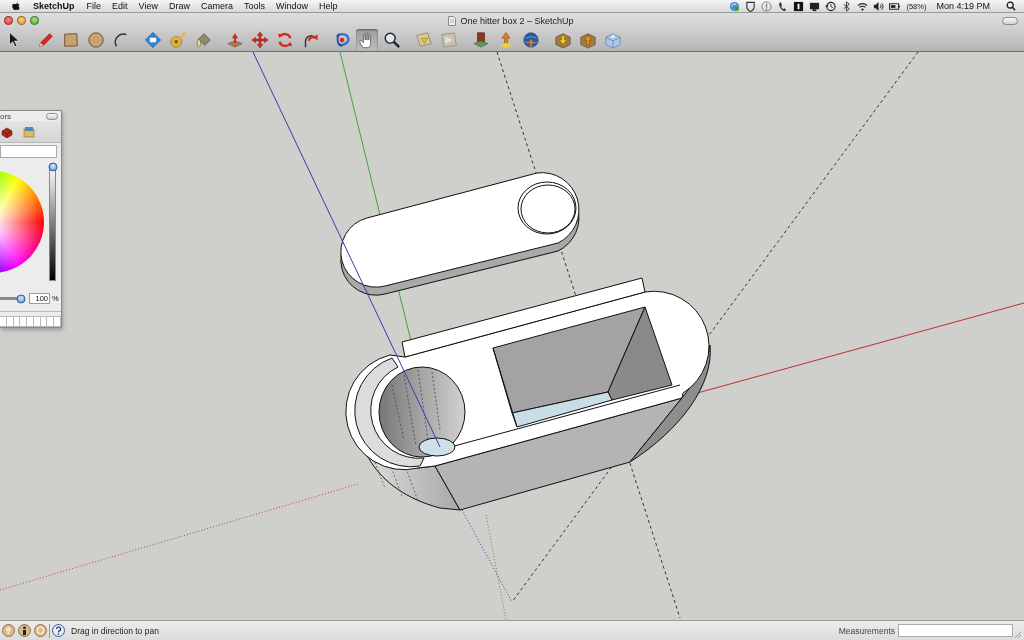  What do you see at coordinates (28, 151) in the screenshot?
I see `color-name-field` at bounding box center [28, 151].